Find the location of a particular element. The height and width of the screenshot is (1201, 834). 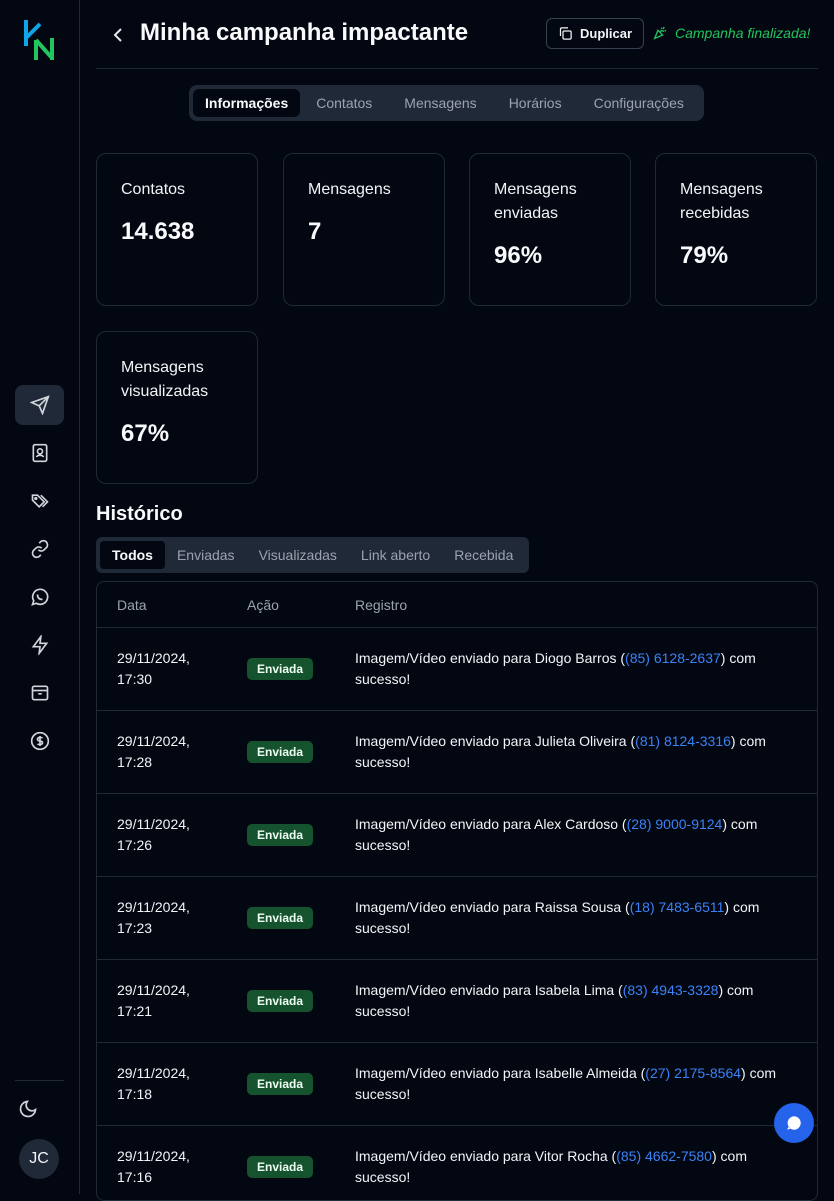

dollar-icon is located at coordinates (39, 741).